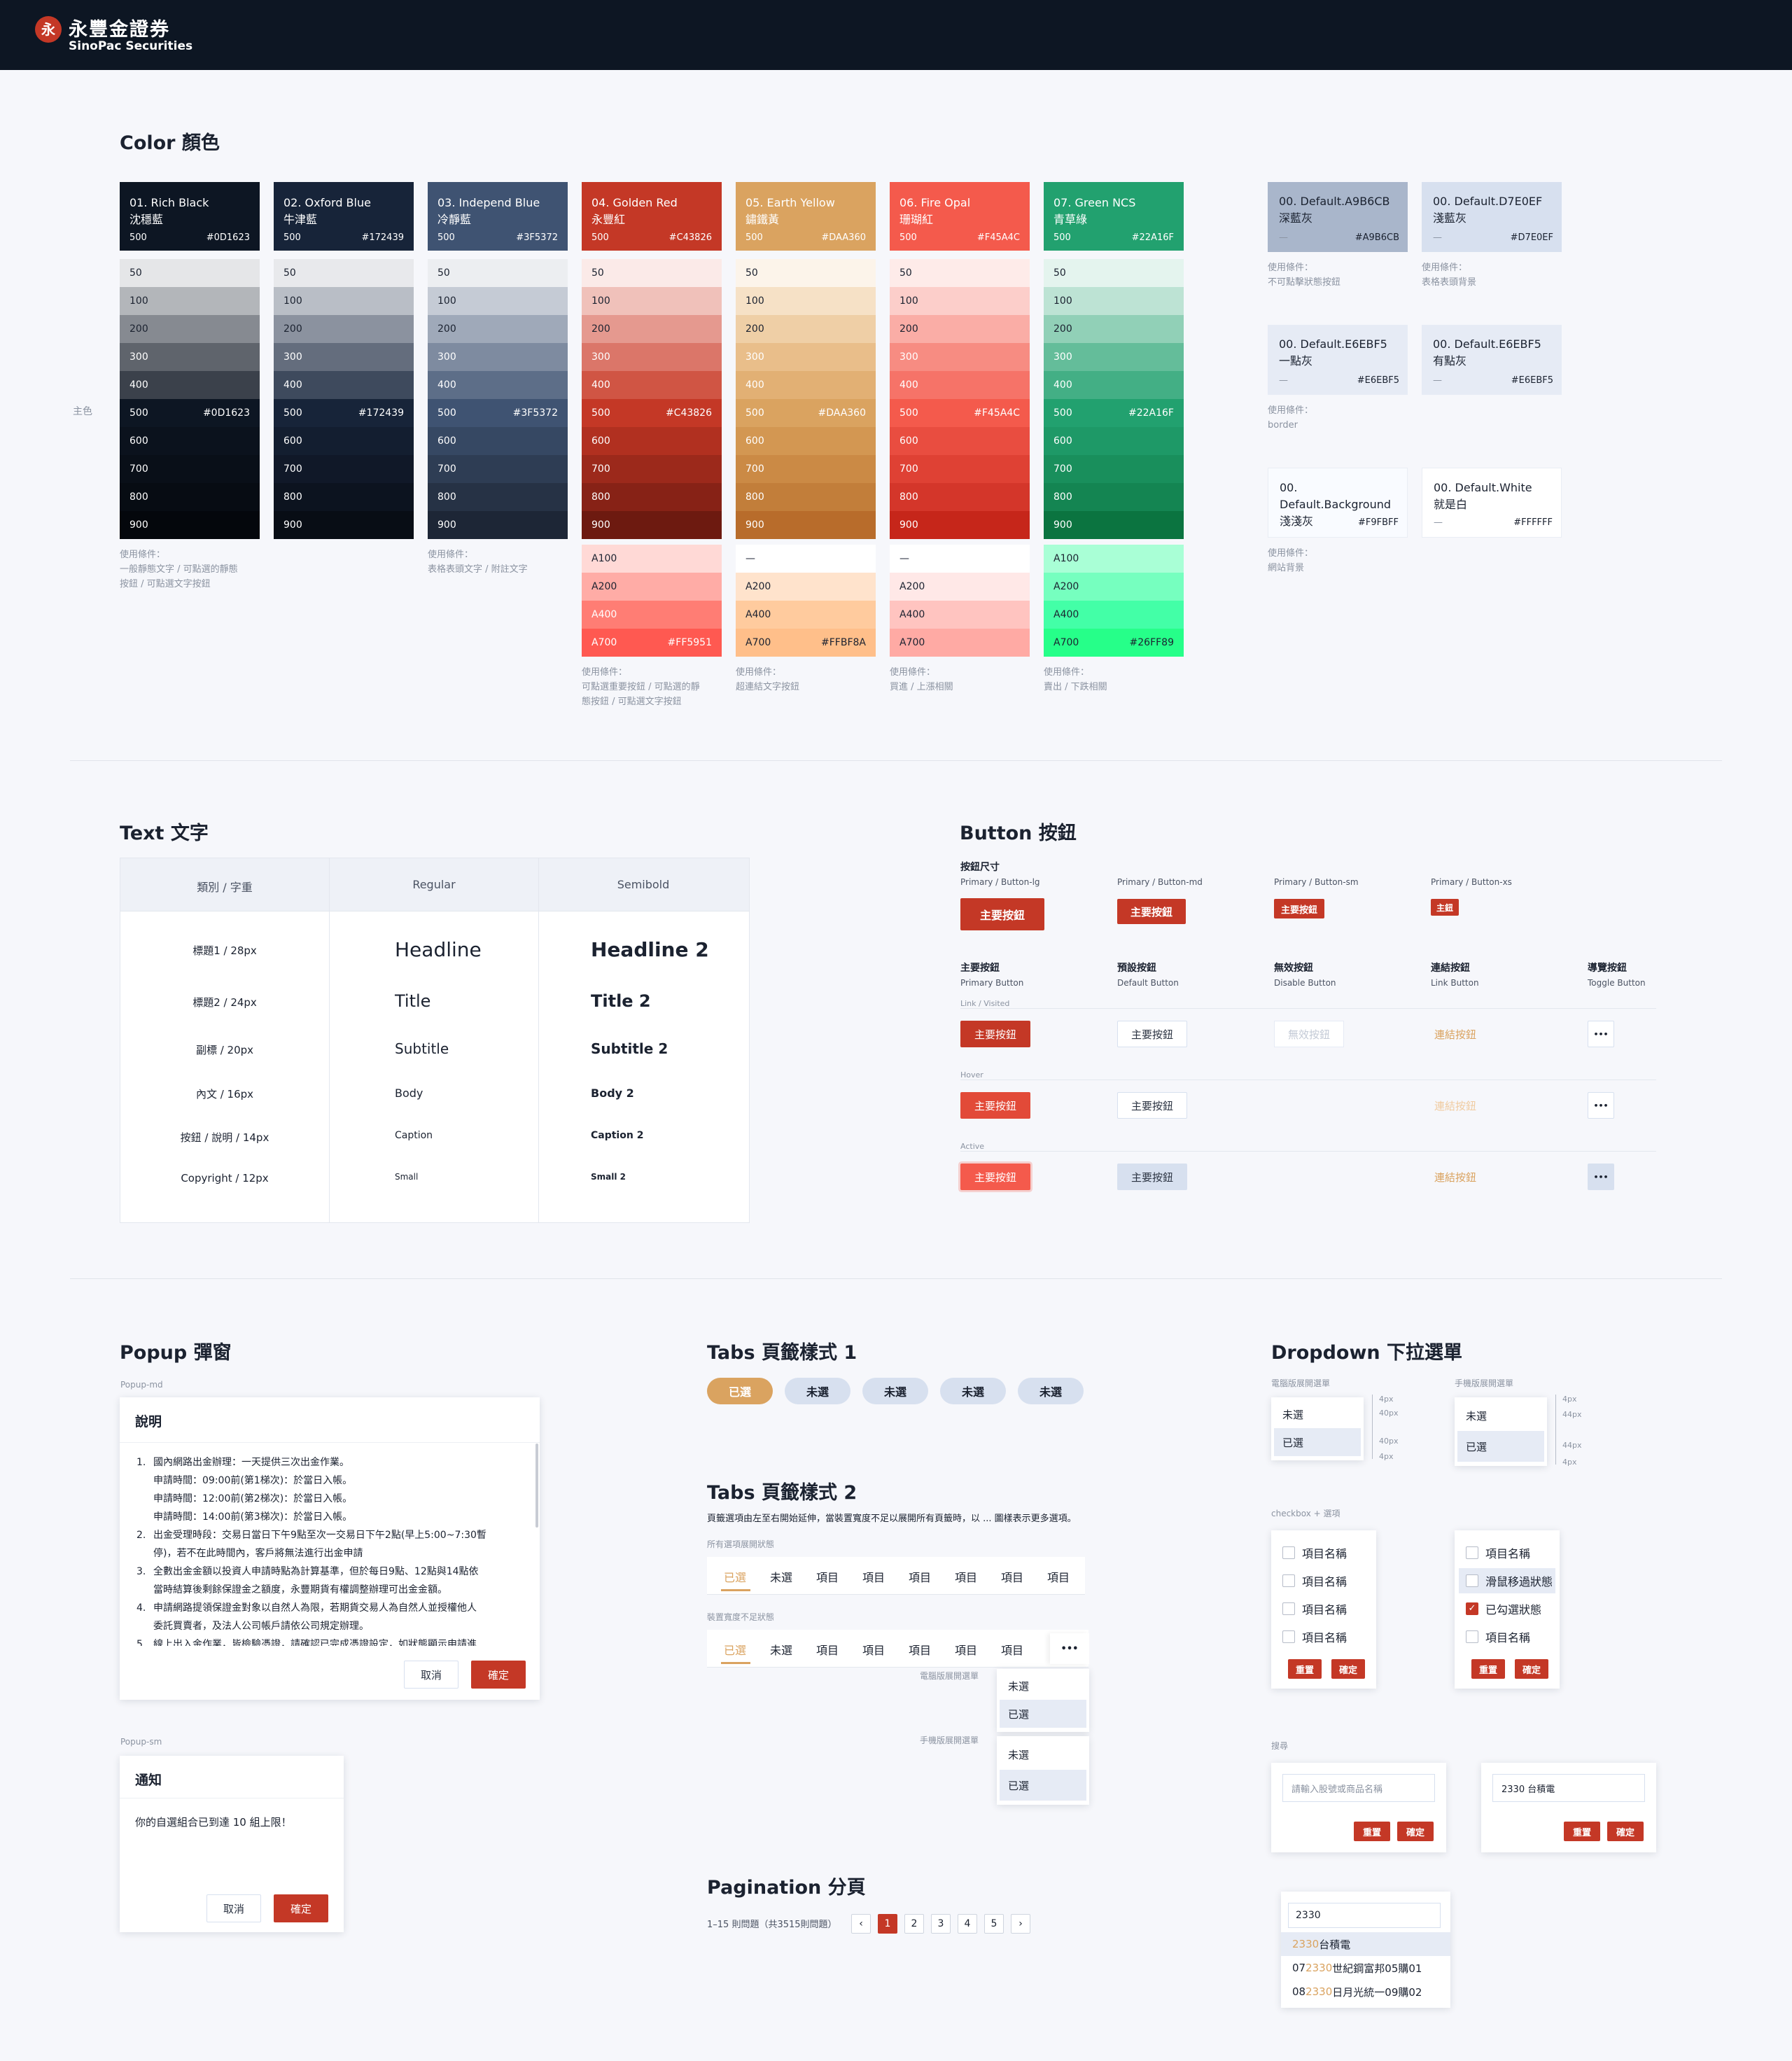 This screenshot has height=2061, width=1792. What do you see at coordinates (1500, 1415) in the screenshot?
I see `menu-item: 未選` at bounding box center [1500, 1415].